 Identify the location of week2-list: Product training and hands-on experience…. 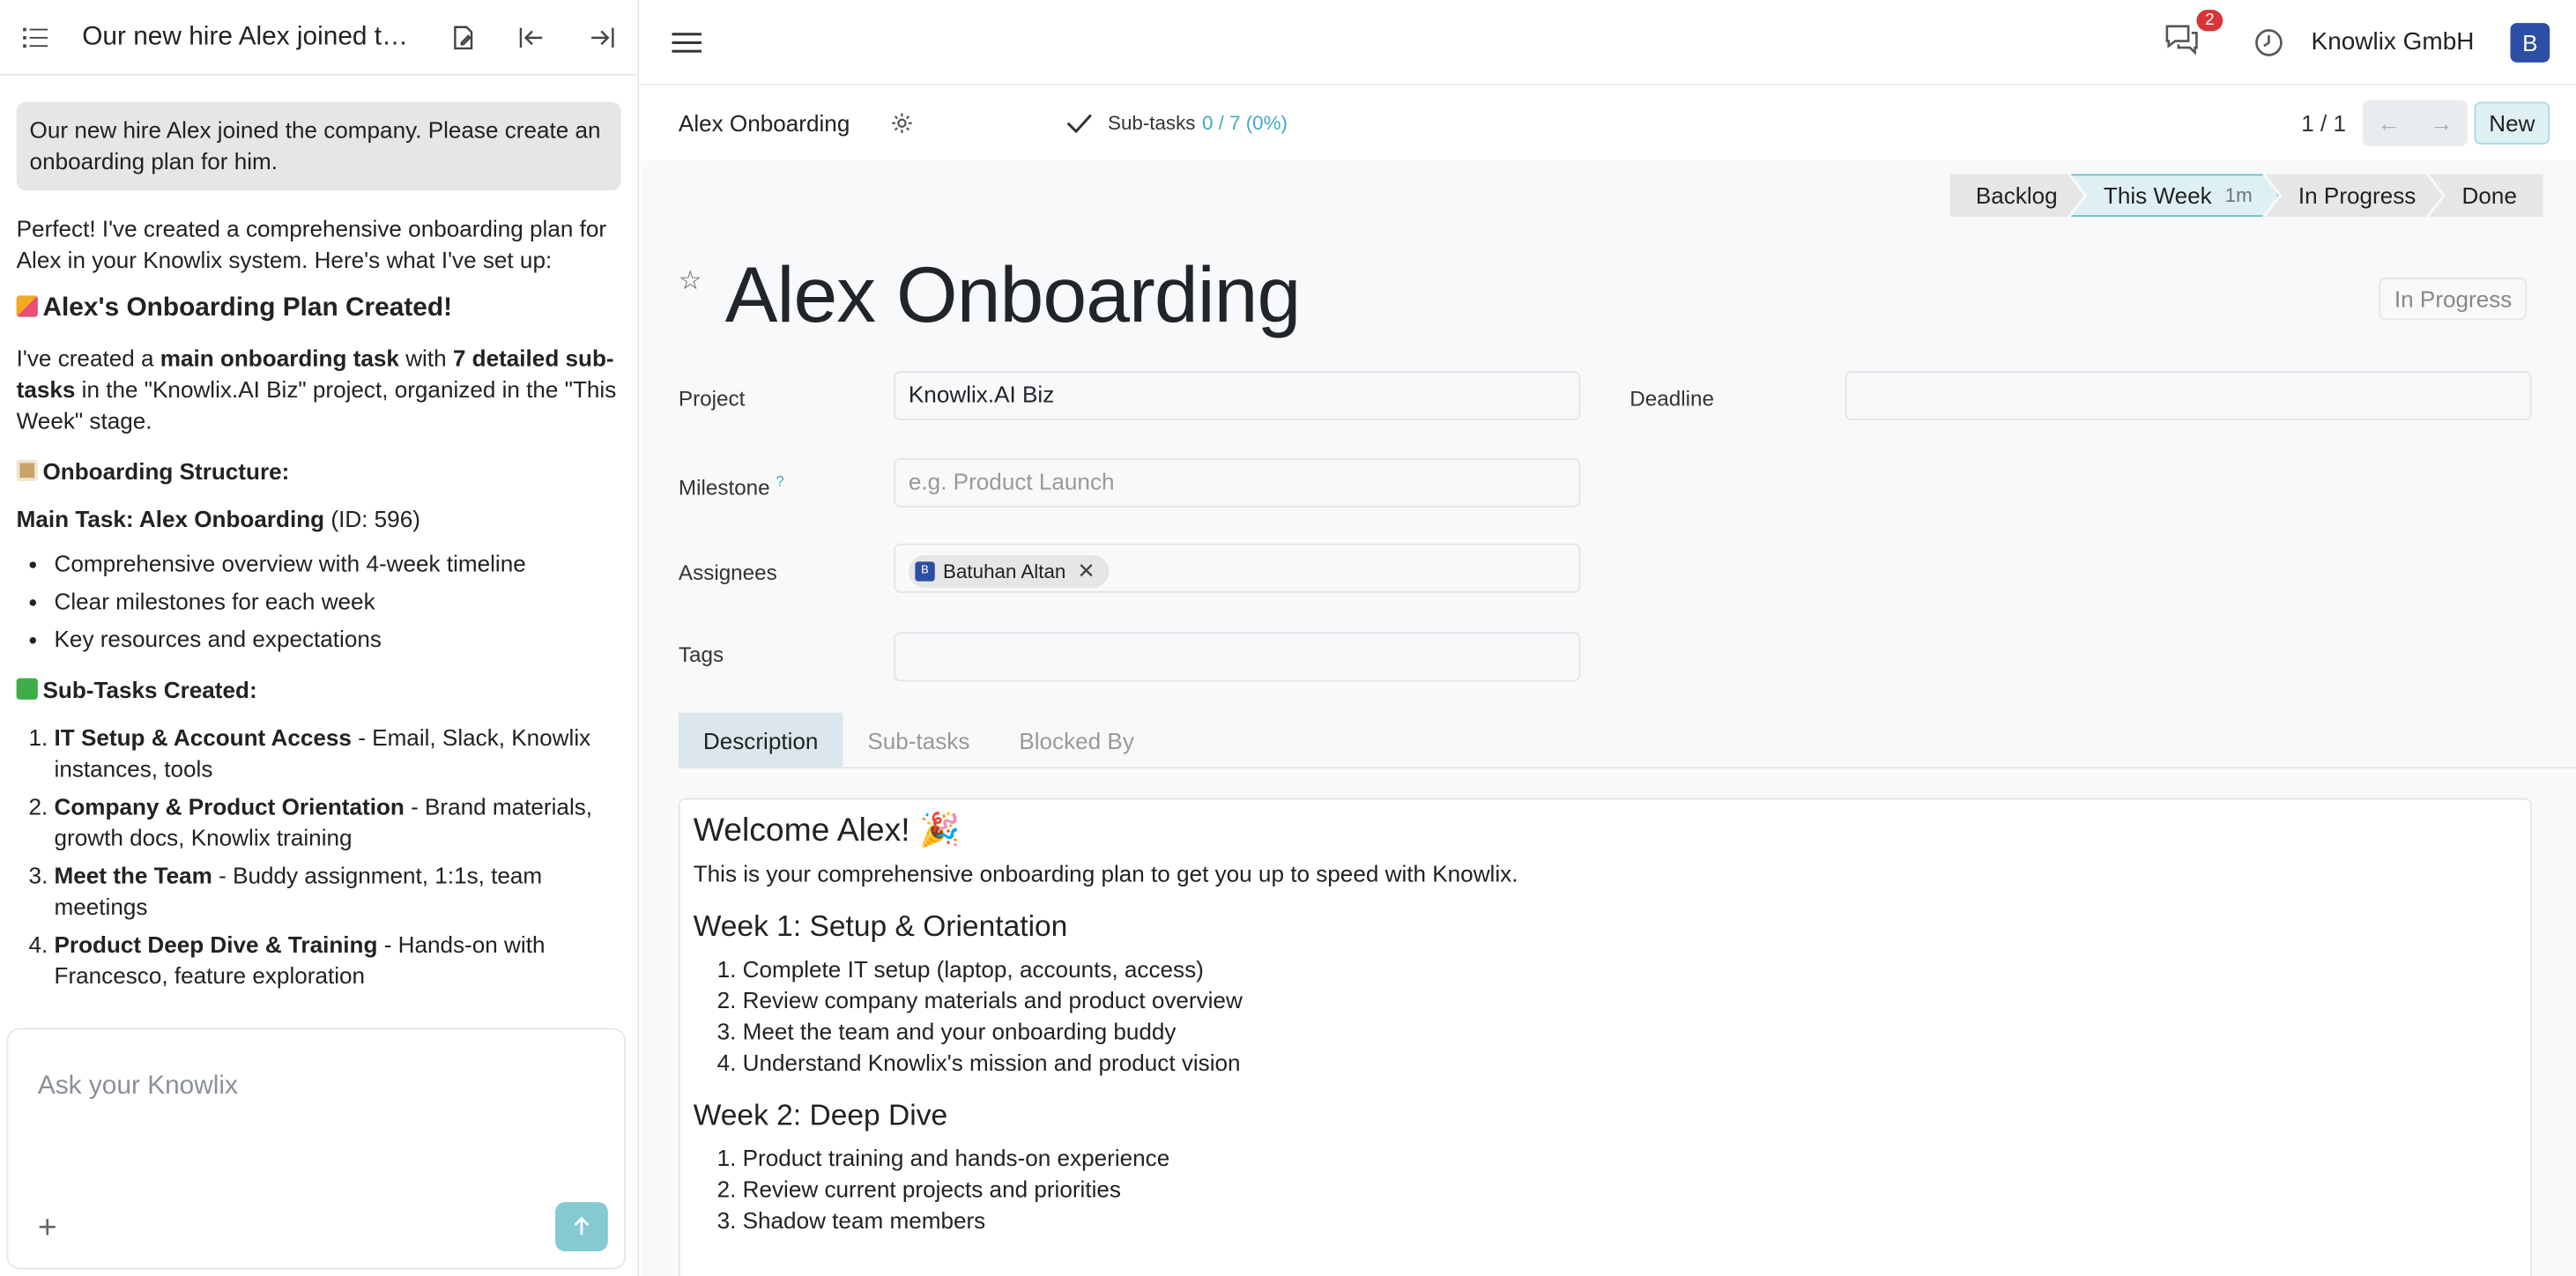
(1630, 1189).